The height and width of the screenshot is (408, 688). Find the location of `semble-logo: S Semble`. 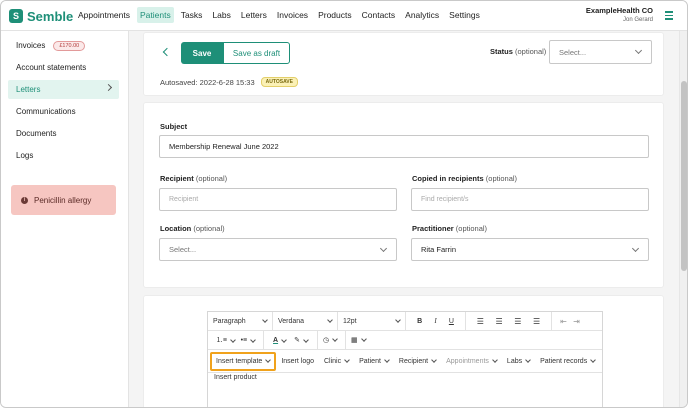

semble-logo: S Semble is located at coordinates (41, 16).